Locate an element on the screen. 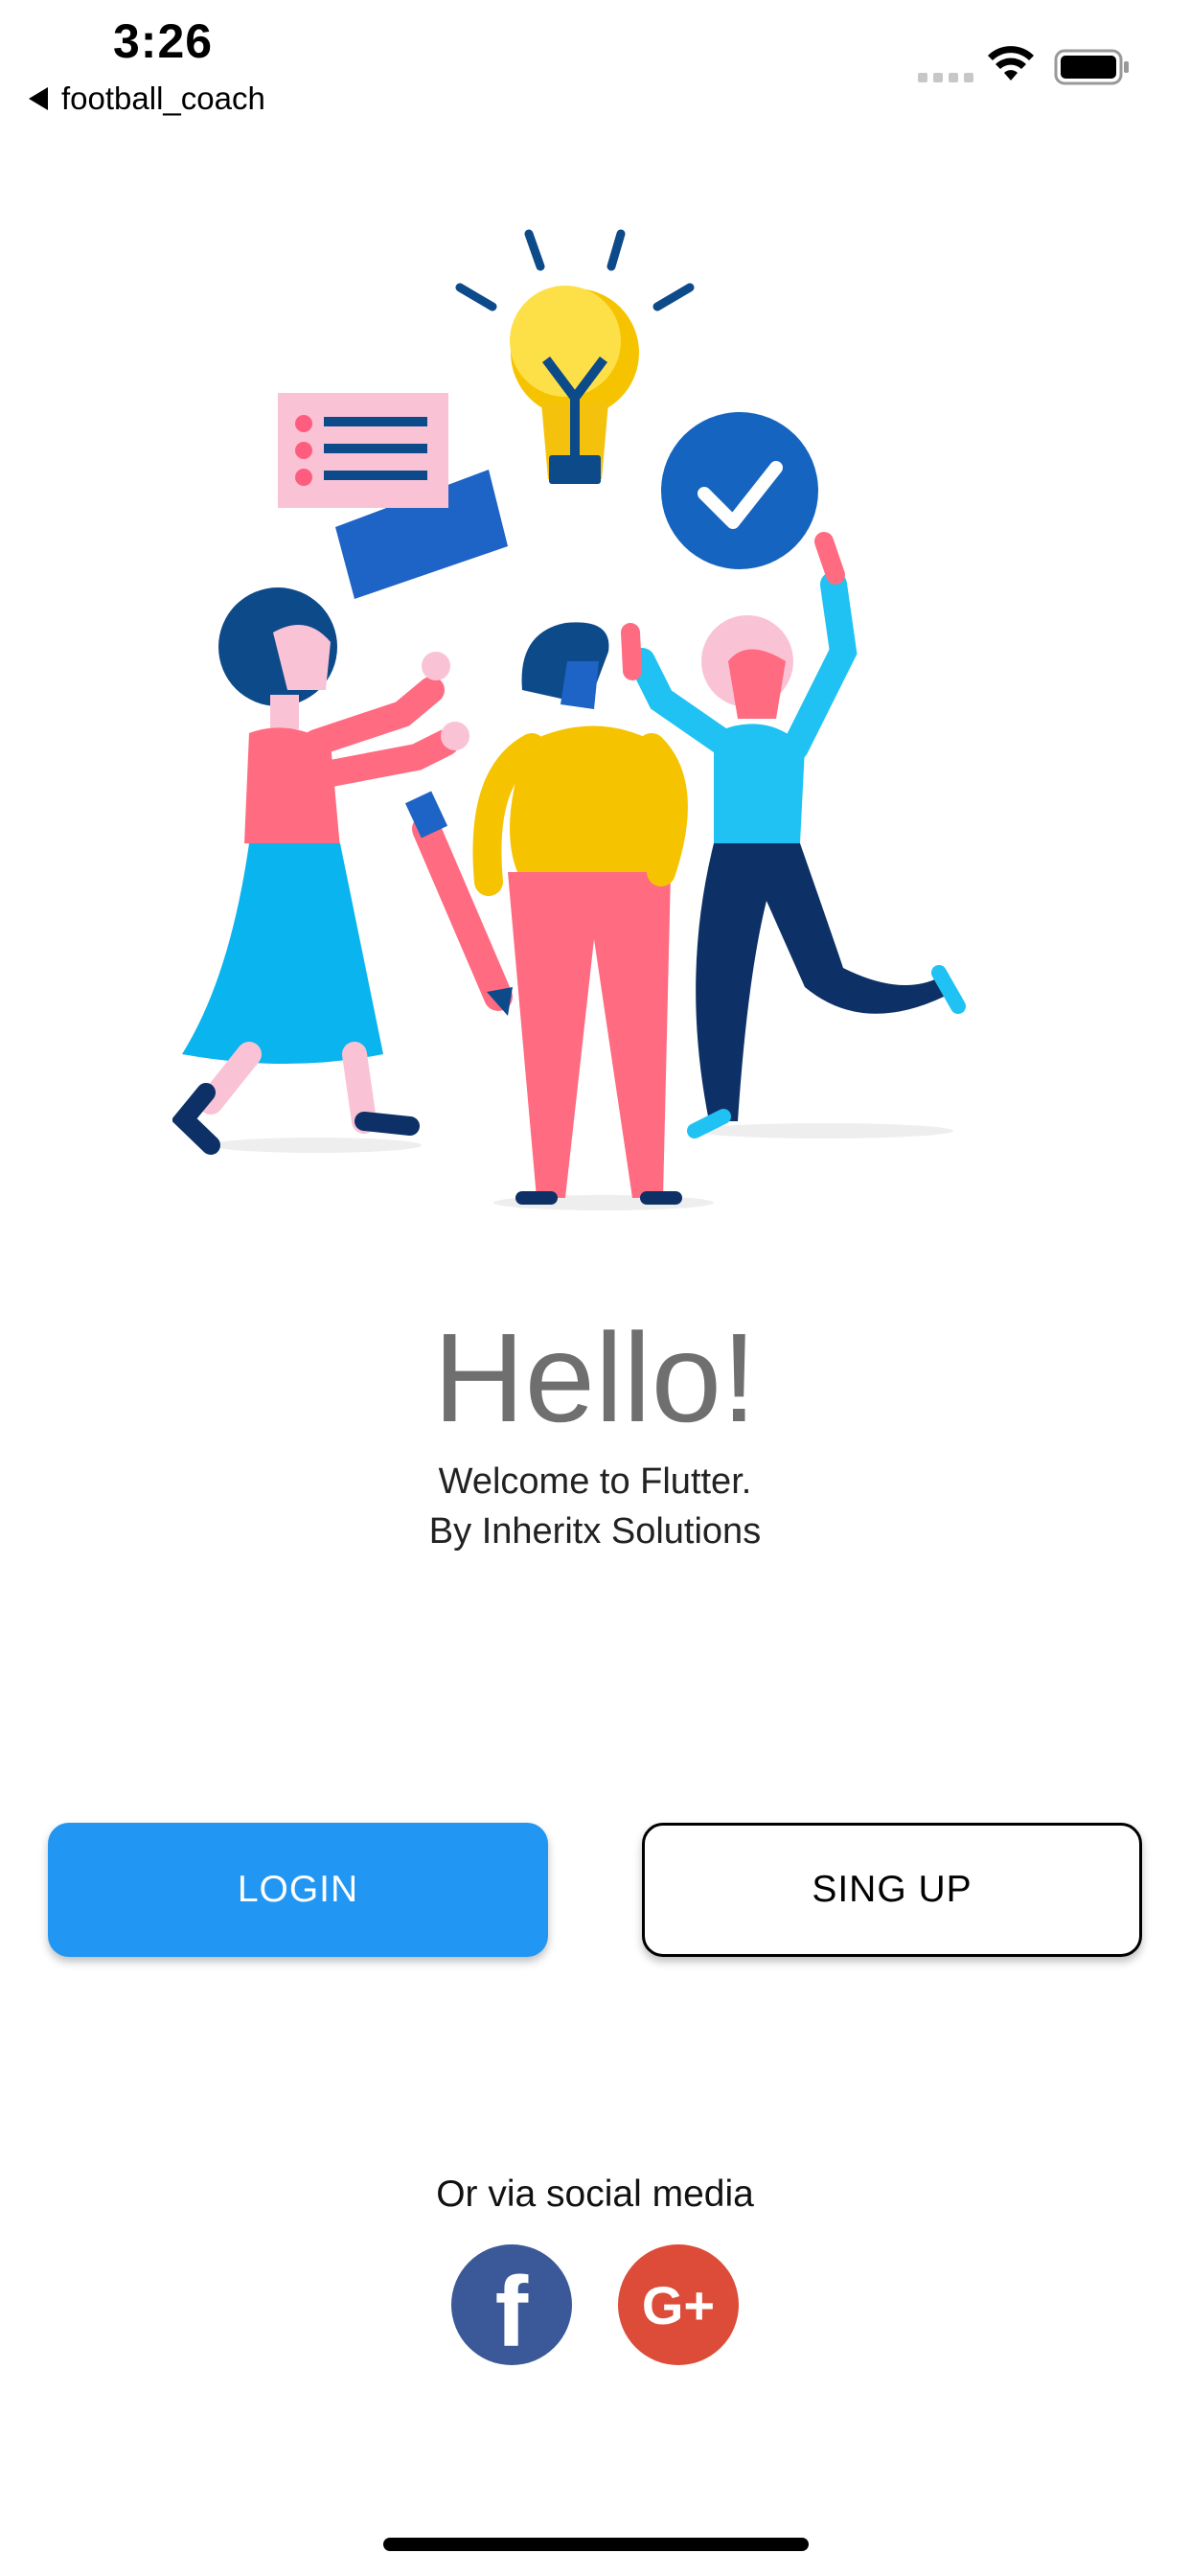 The width and height of the screenshot is (1190, 2576). signup-button: SING UP is located at coordinates (892, 1890).